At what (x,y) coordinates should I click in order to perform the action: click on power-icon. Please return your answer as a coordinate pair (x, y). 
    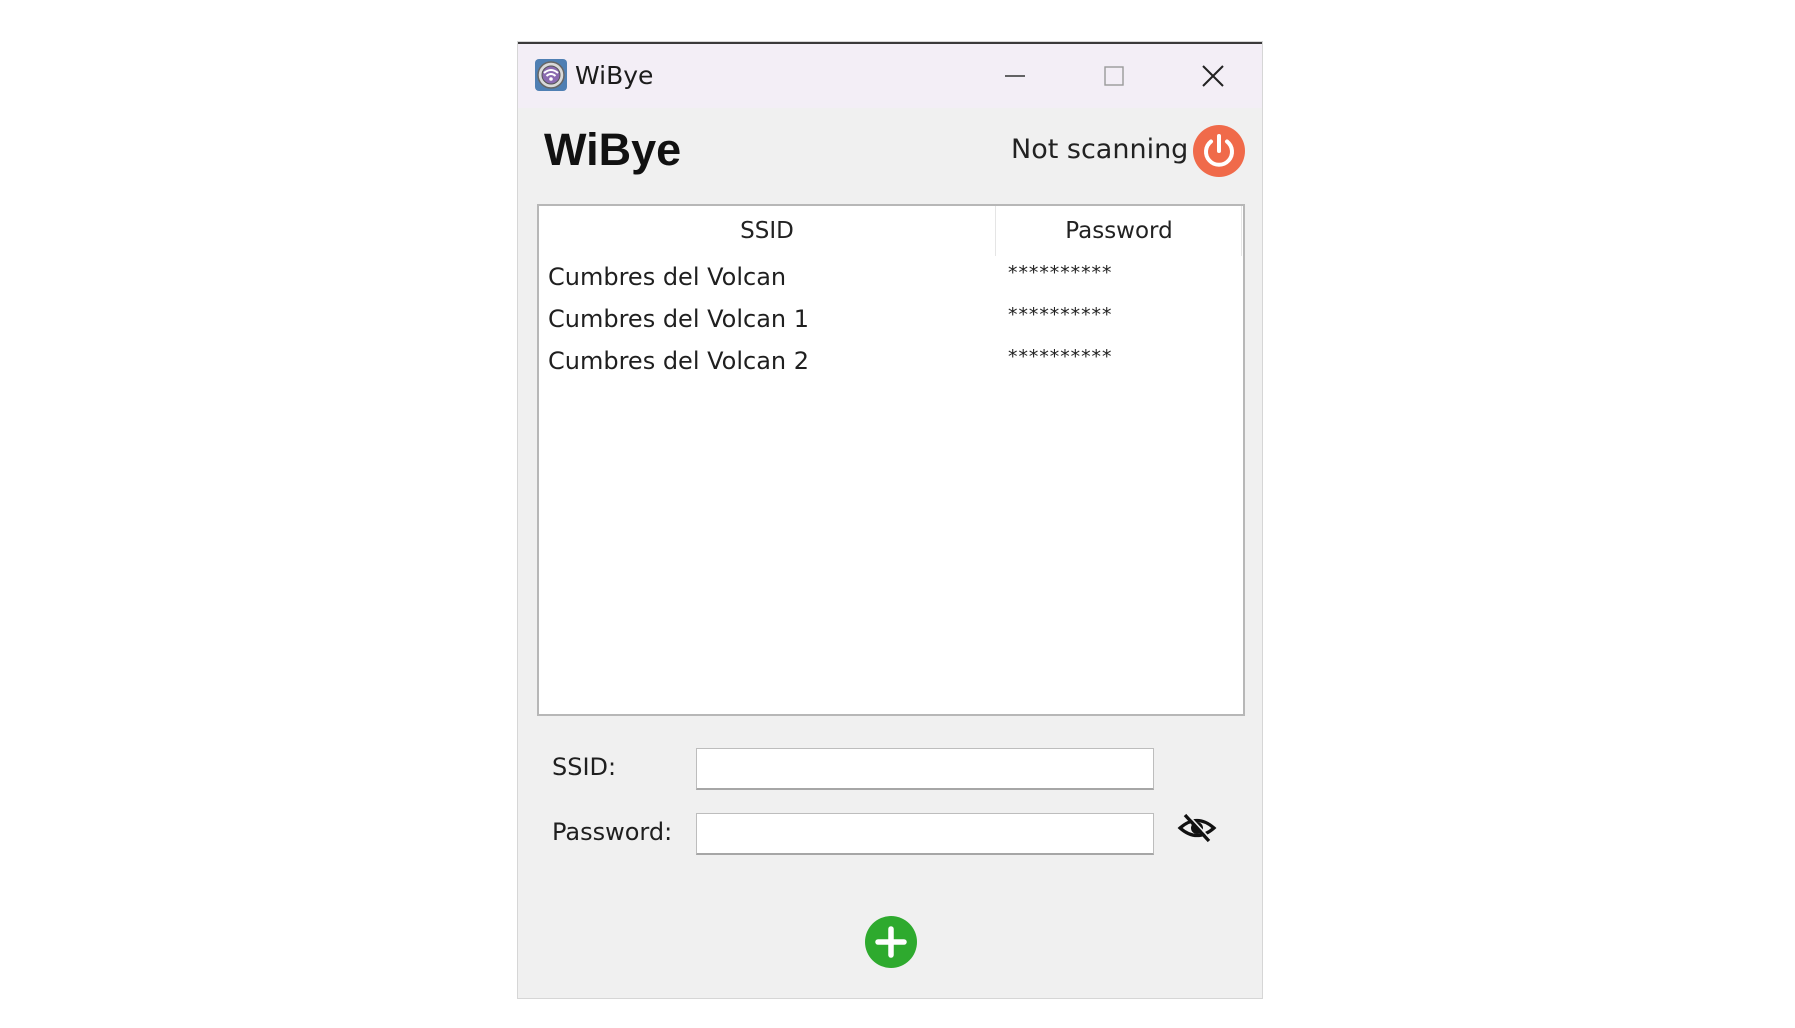
    Looking at the image, I should click on (1219, 151).